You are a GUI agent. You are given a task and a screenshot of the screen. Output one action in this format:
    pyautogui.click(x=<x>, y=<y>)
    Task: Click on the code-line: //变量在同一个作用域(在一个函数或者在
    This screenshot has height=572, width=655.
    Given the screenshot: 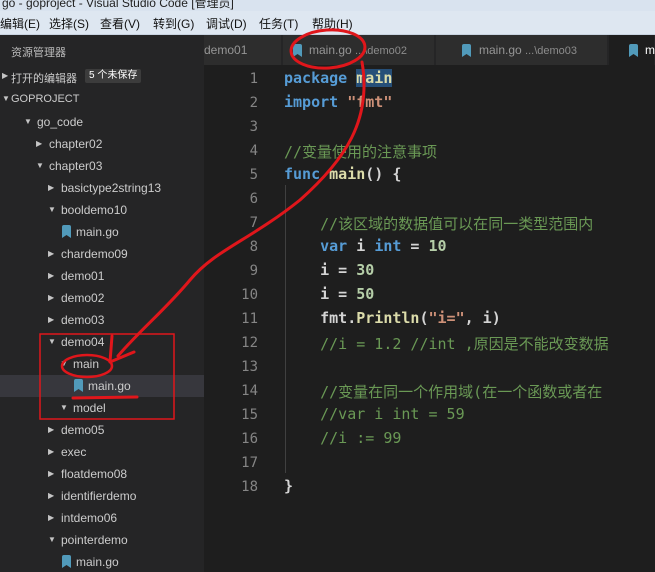 What is the action you would take?
    pyautogui.click(x=443, y=391)
    